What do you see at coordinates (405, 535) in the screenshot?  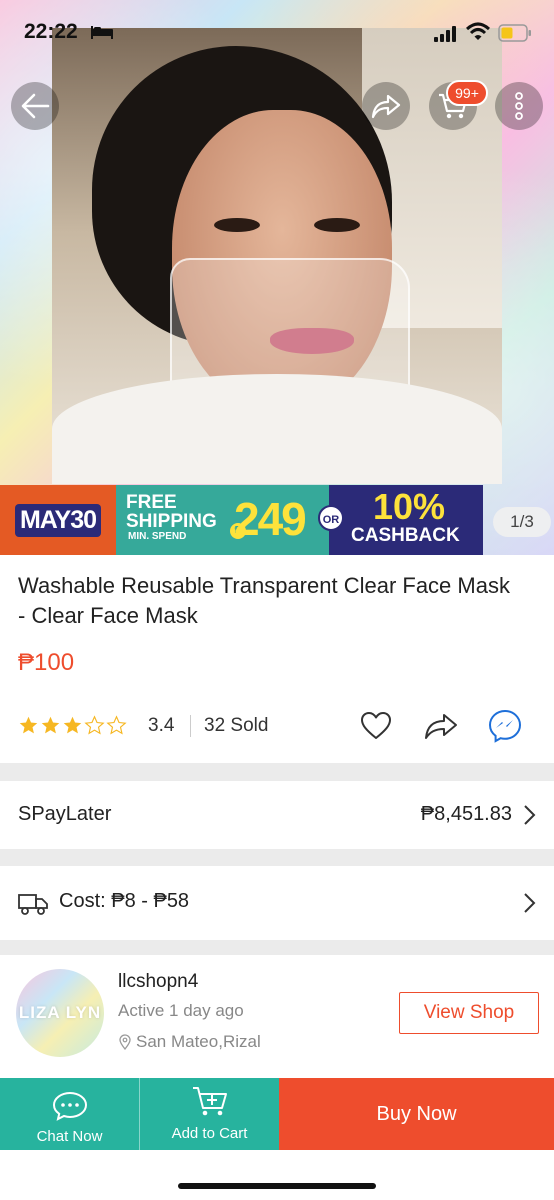 I see `promo-cashback: CASHBACK` at bounding box center [405, 535].